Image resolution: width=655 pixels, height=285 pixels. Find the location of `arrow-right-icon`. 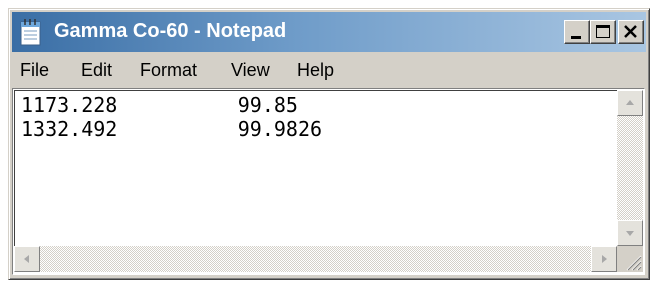

arrow-right-icon is located at coordinates (604, 259).